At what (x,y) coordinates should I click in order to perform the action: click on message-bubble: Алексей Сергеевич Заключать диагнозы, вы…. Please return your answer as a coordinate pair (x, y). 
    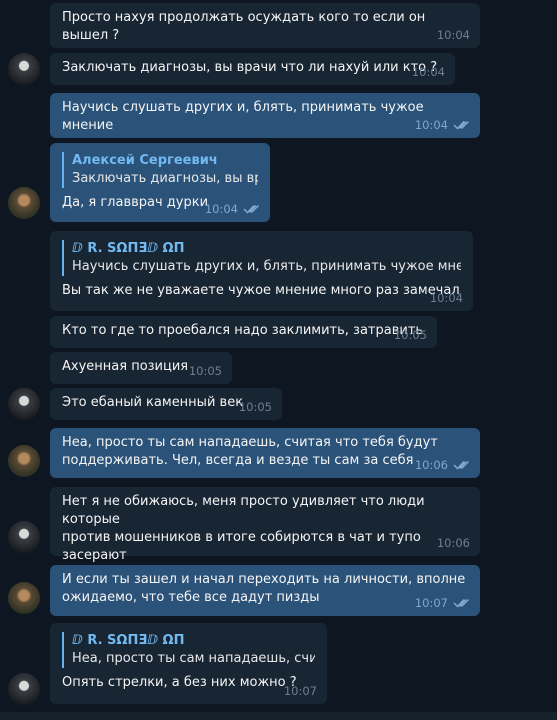
    Looking at the image, I should click on (160, 182).